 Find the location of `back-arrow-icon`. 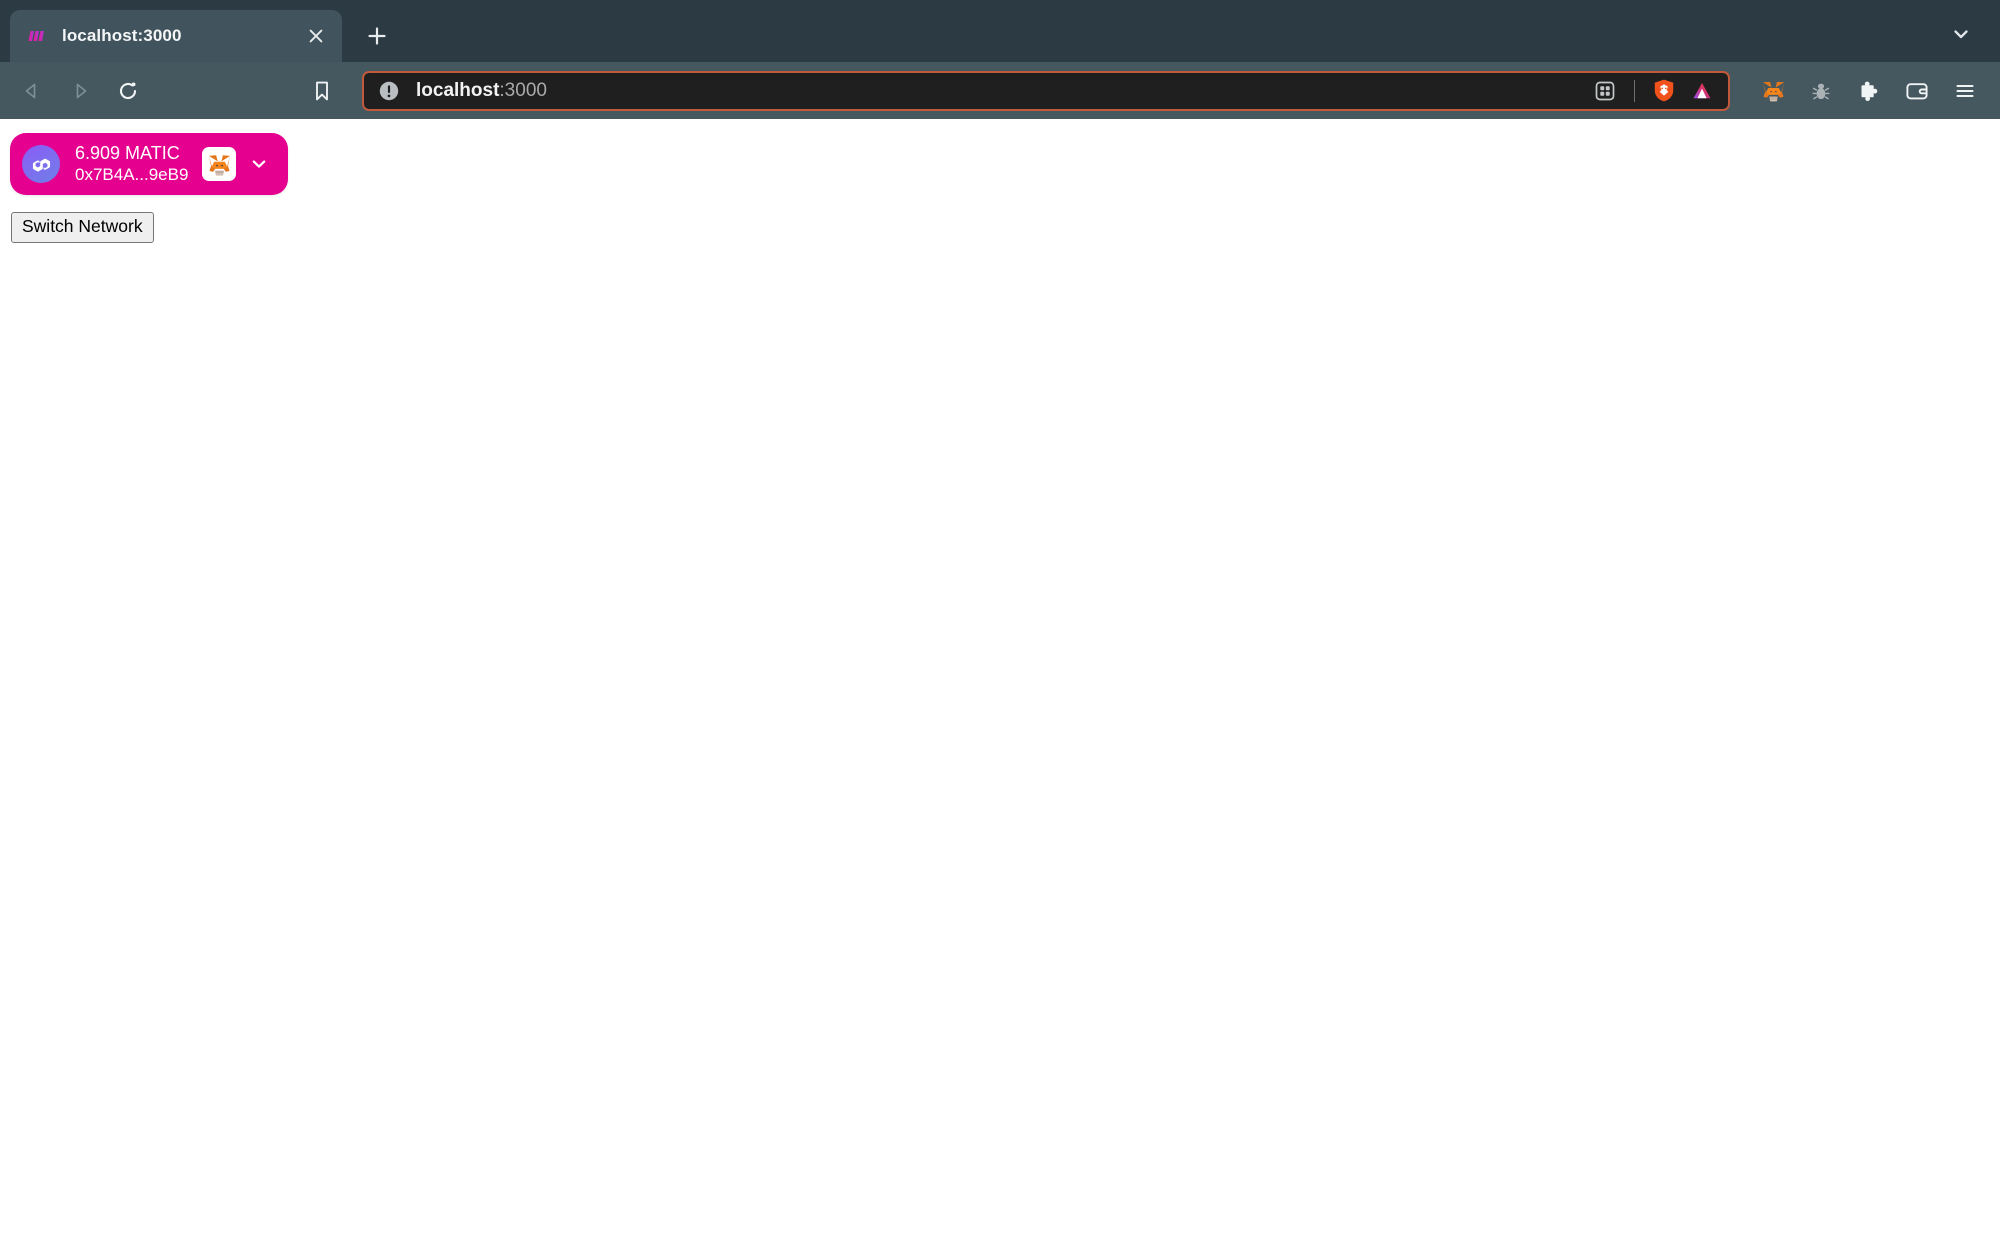

back-arrow-icon is located at coordinates (32, 91).